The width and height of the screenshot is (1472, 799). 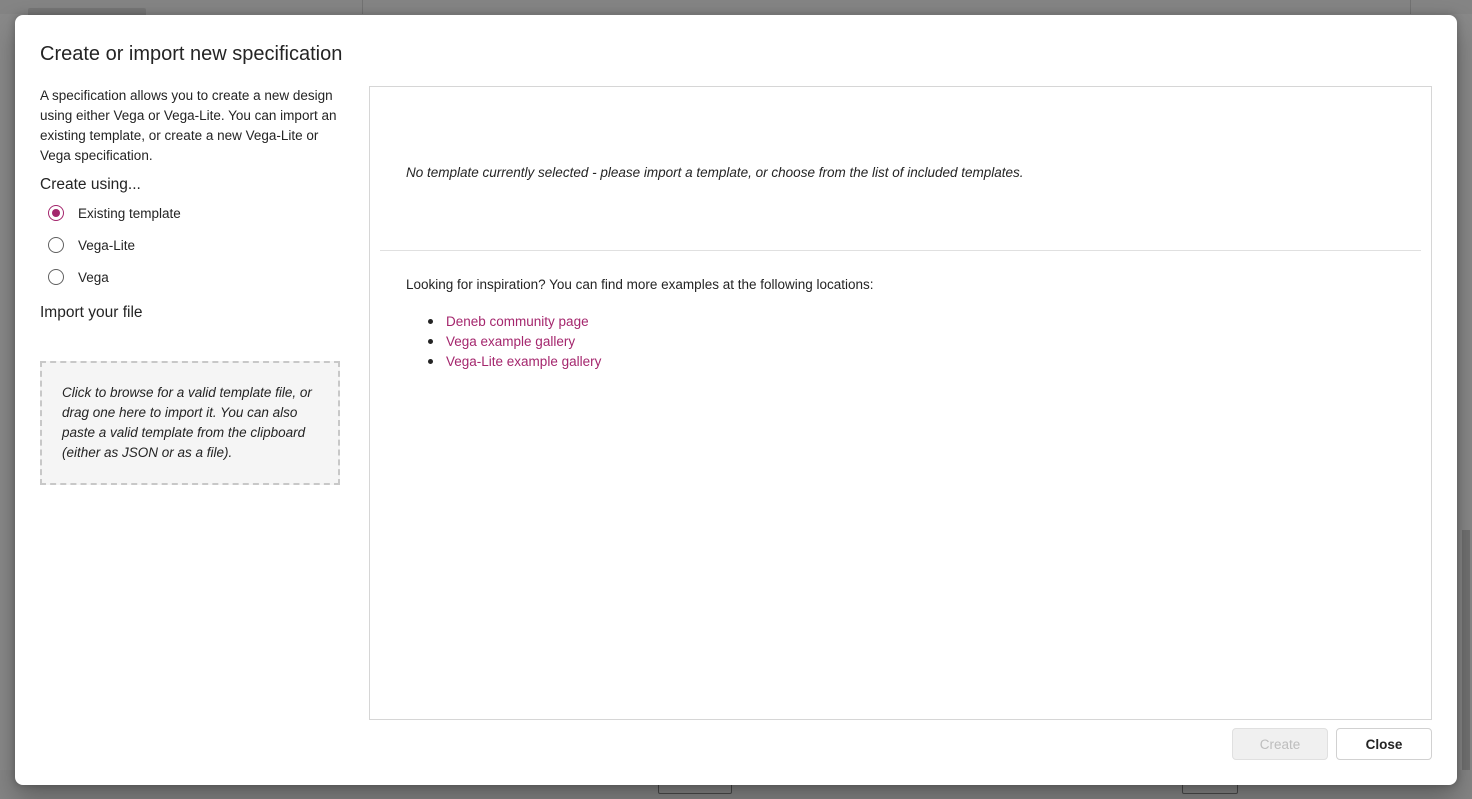 What do you see at coordinates (523, 361) in the screenshot?
I see `link-vega-lite-gallery: Vega-Lite example gallery` at bounding box center [523, 361].